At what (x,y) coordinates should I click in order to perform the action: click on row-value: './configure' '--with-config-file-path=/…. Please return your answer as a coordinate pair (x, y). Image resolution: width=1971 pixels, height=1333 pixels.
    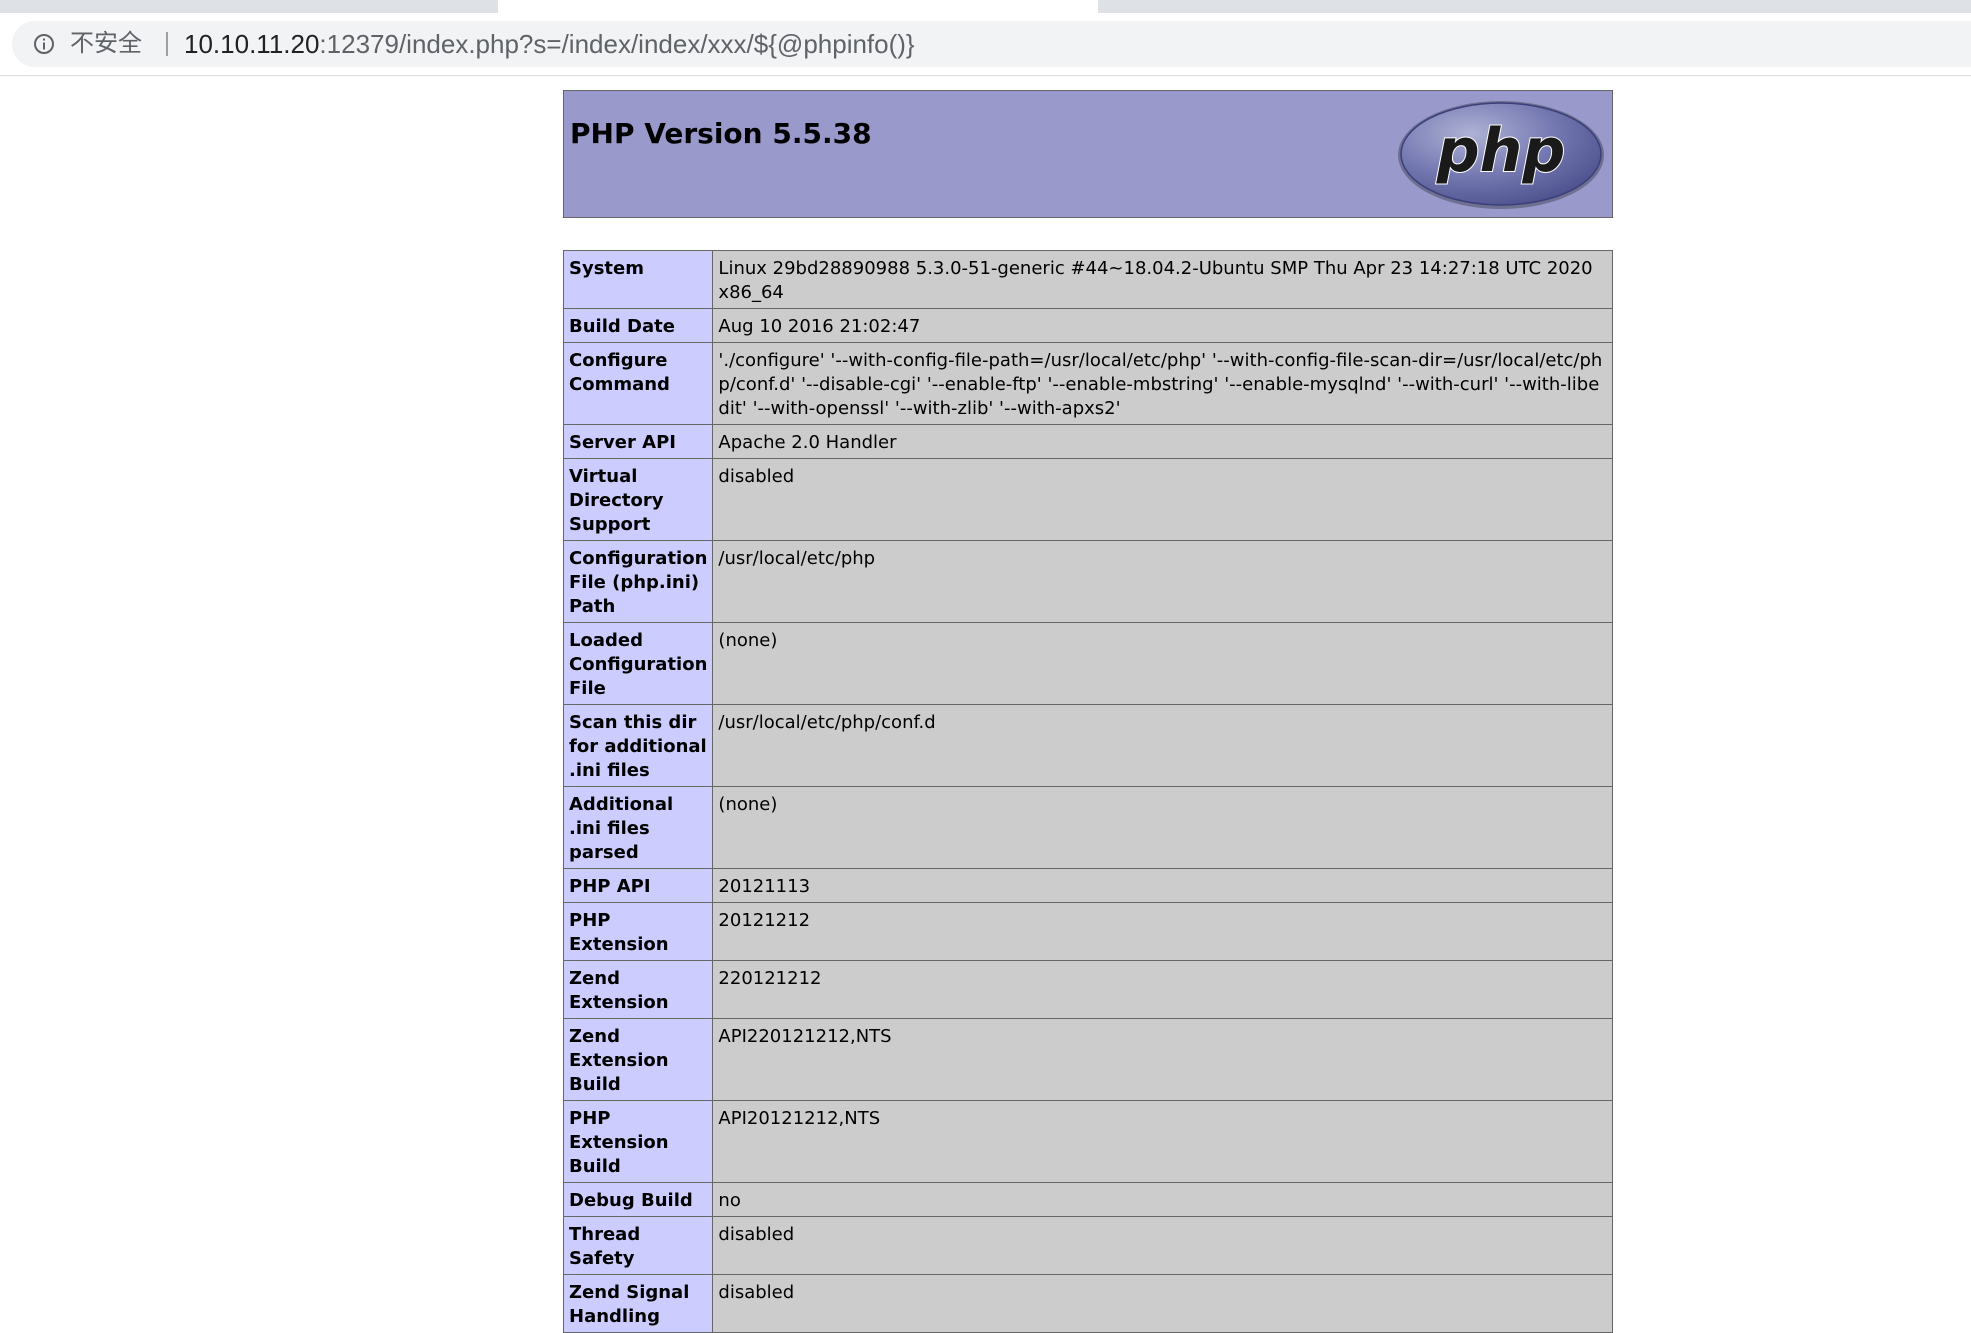
    Looking at the image, I should click on (1162, 383).